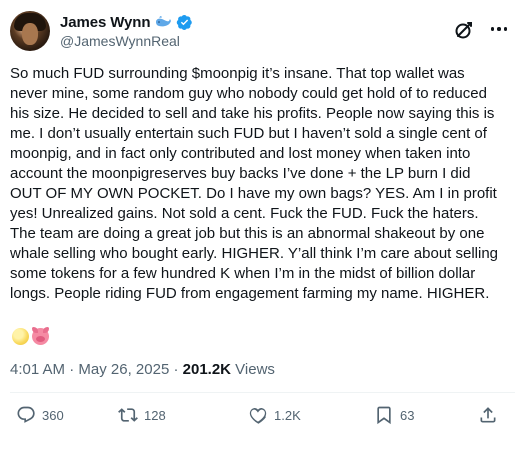 The width and height of the screenshot is (525, 449). Describe the element at coordinates (253, 369) in the screenshot. I see `views-label: Views` at that location.